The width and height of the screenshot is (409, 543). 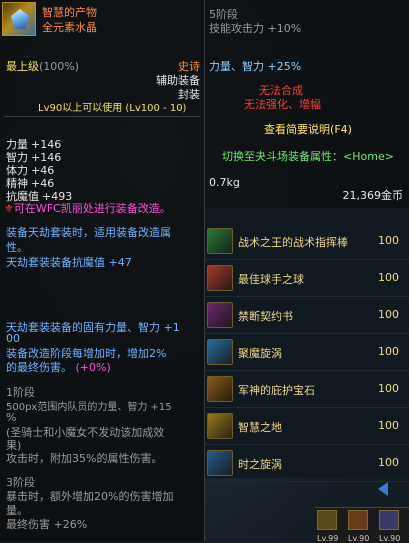 I want to click on inventory-row: 战术之王的战术指挥棒 100, so click(x=307, y=242).